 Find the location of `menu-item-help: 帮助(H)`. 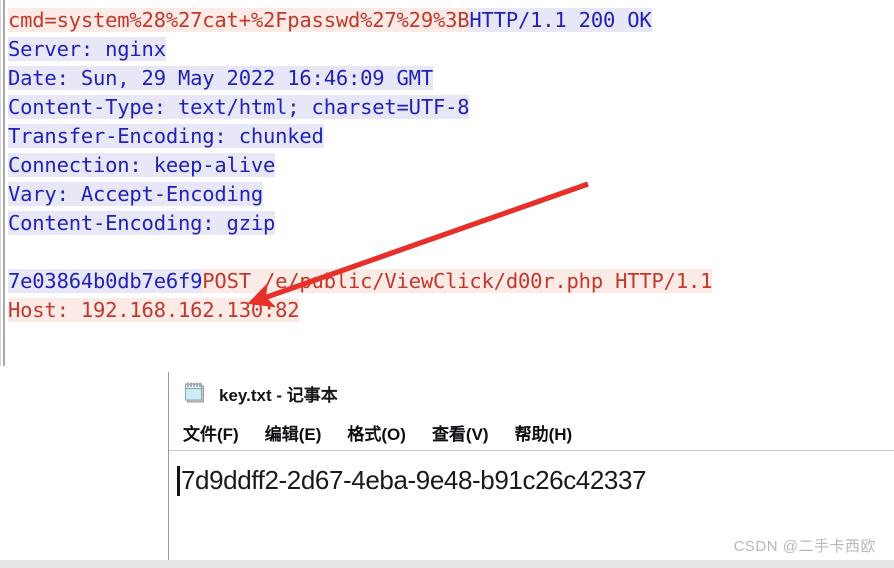

menu-item-help: 帮助(H) is located at coordinates (544, 432).